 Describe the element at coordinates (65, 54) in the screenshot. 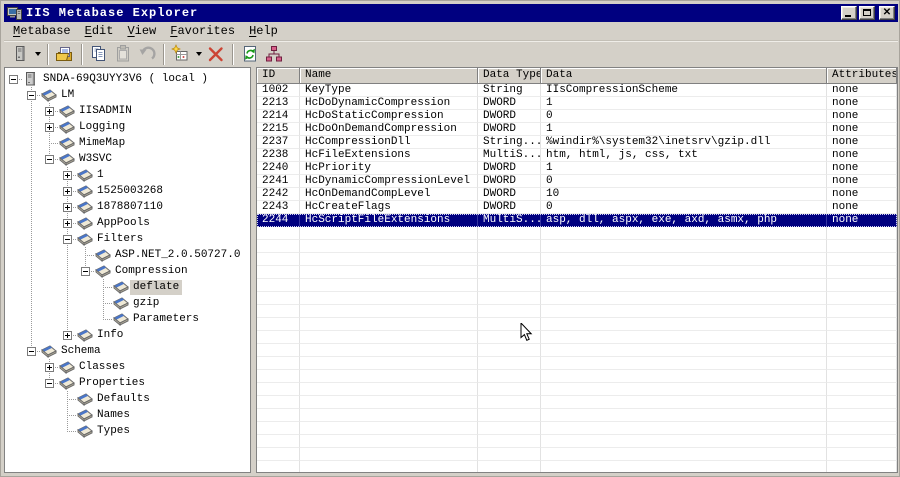

I see `open-button` at that location.